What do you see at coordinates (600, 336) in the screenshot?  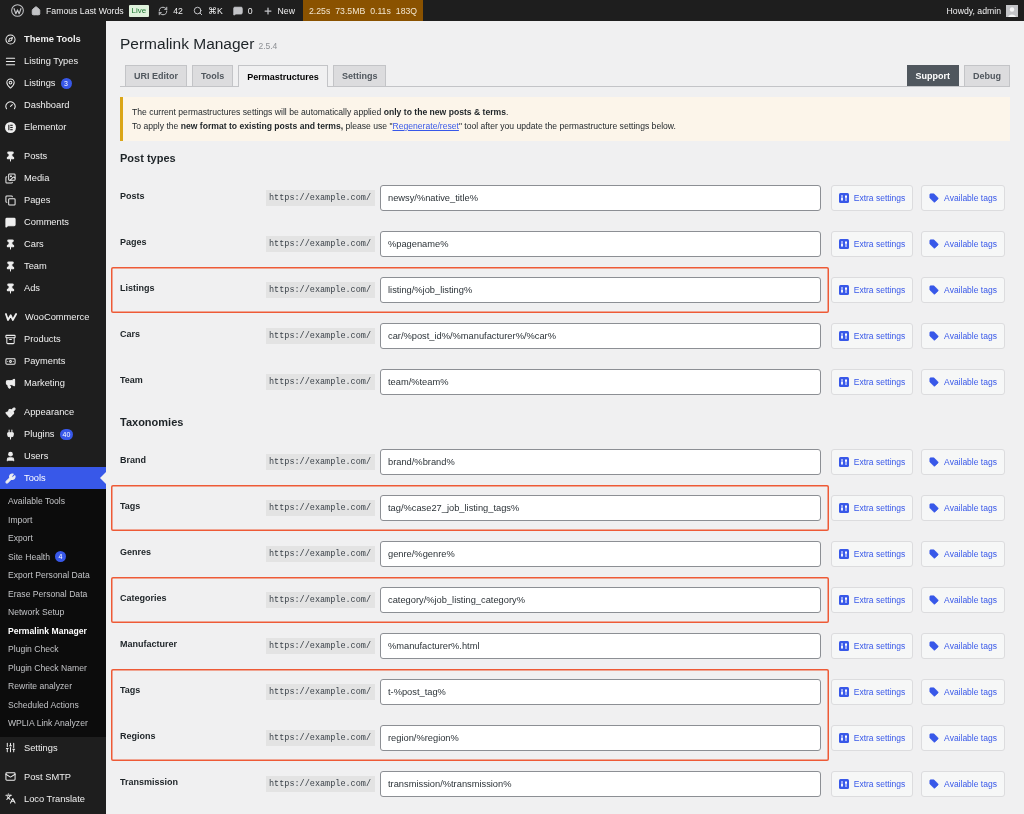 I see `permalink-input: car/%post_id%/%manufacturer%/%car%` at bounding box center [600, 336].